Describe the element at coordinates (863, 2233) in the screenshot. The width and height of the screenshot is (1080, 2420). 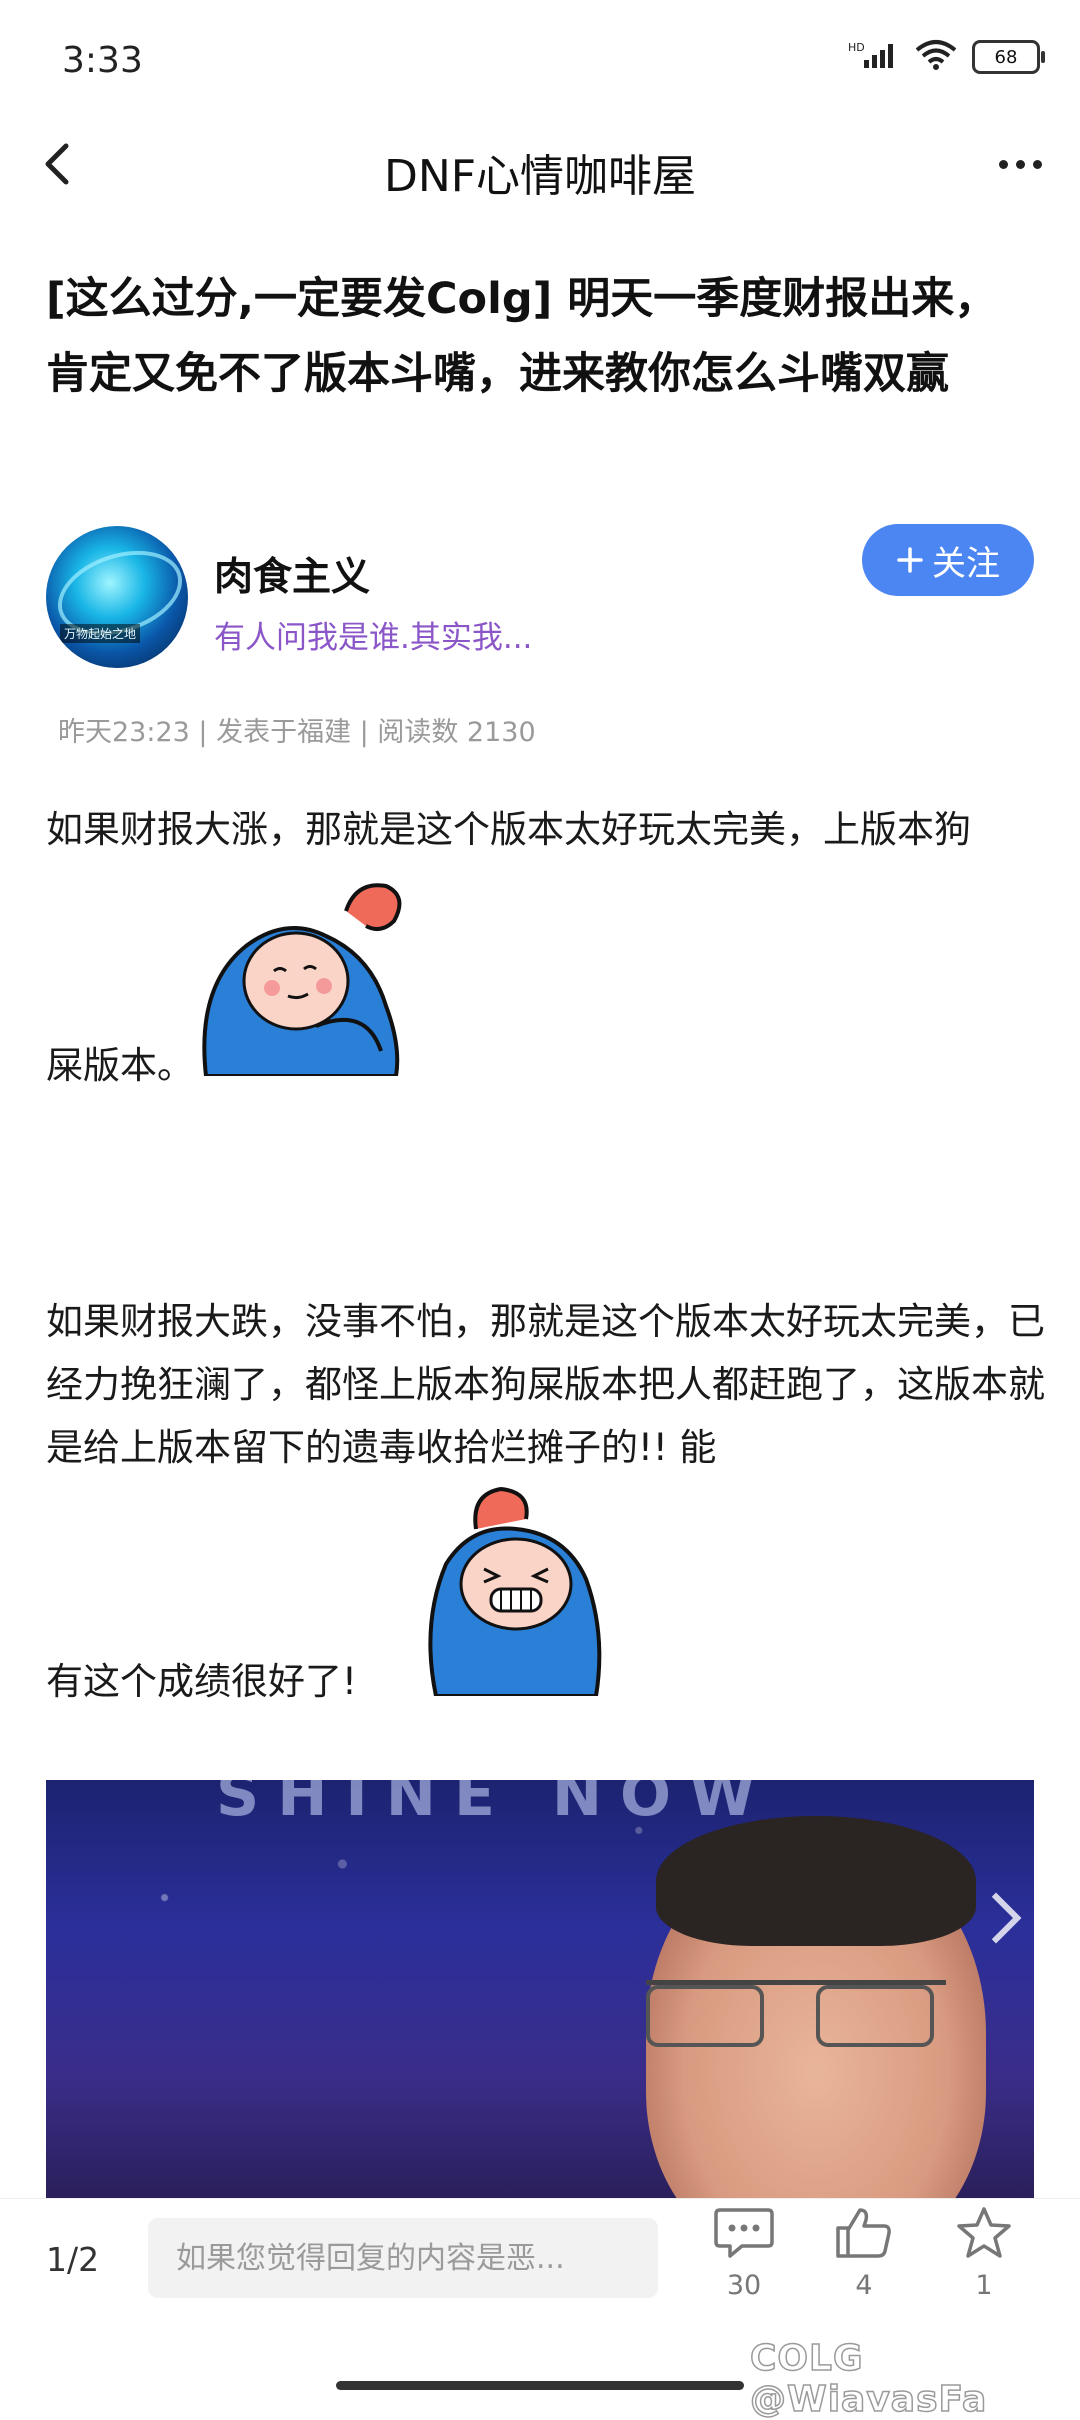
I see `thumbs-up-icon` at that location.